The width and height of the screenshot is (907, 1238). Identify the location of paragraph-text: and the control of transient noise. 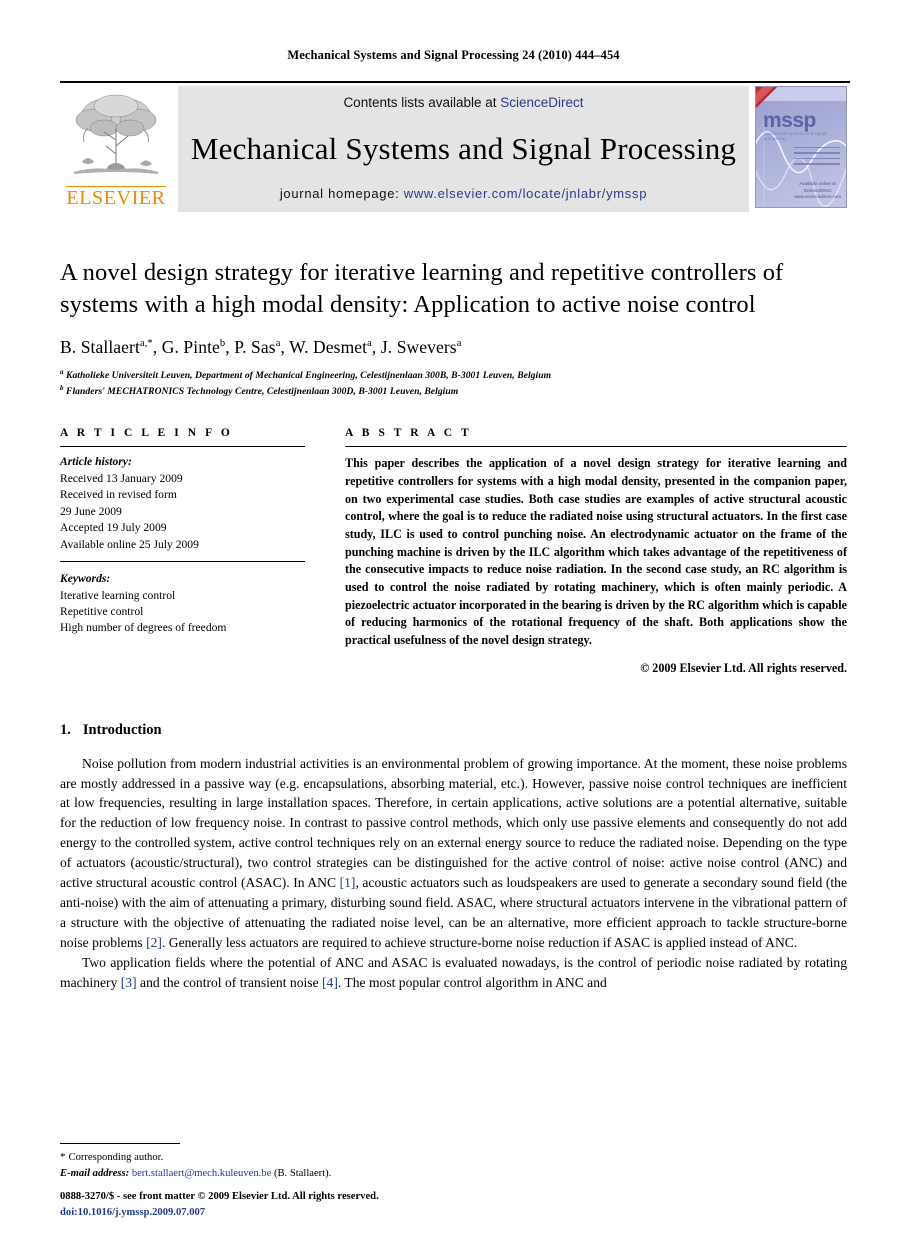
(229, 982).